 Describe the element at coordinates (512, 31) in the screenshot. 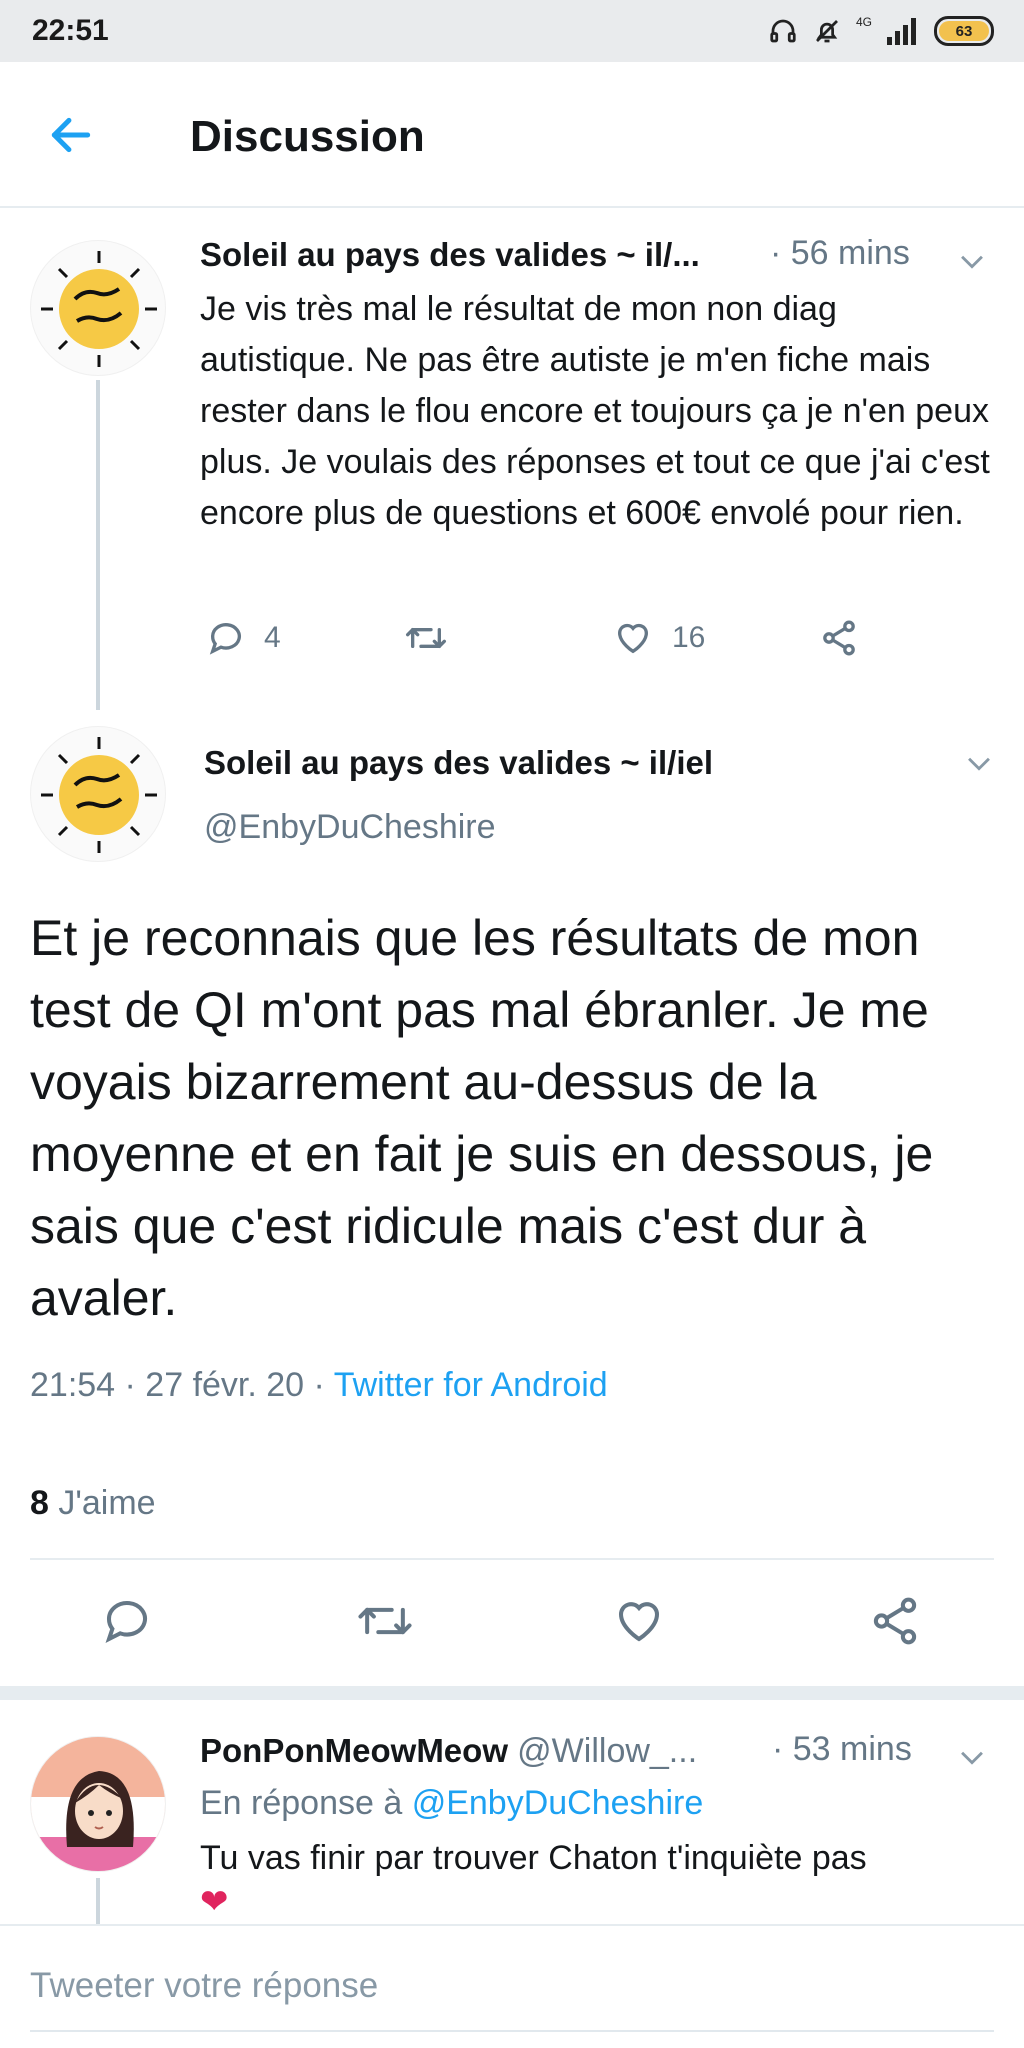

I see `status-bar: 22:51 4G 63` at that location.